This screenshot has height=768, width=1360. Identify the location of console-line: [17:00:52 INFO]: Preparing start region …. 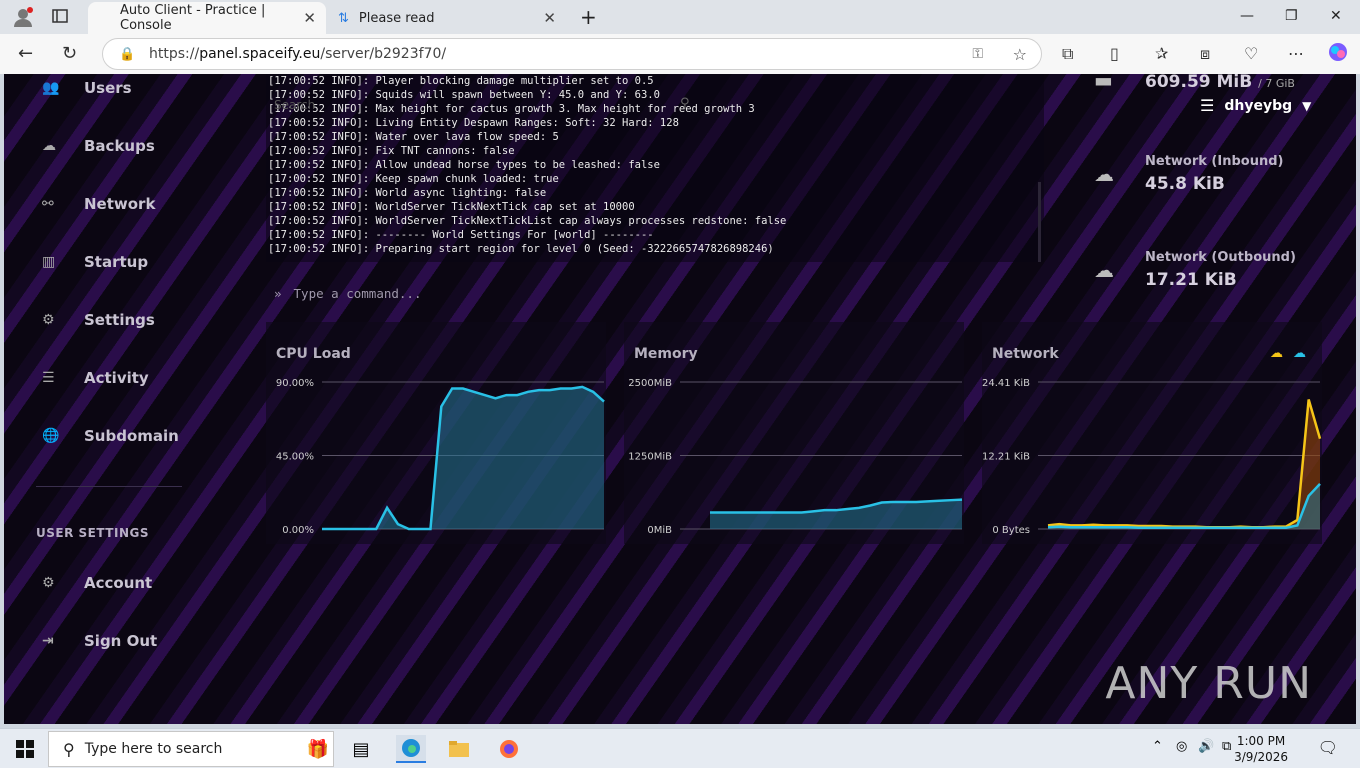
(521, 249).